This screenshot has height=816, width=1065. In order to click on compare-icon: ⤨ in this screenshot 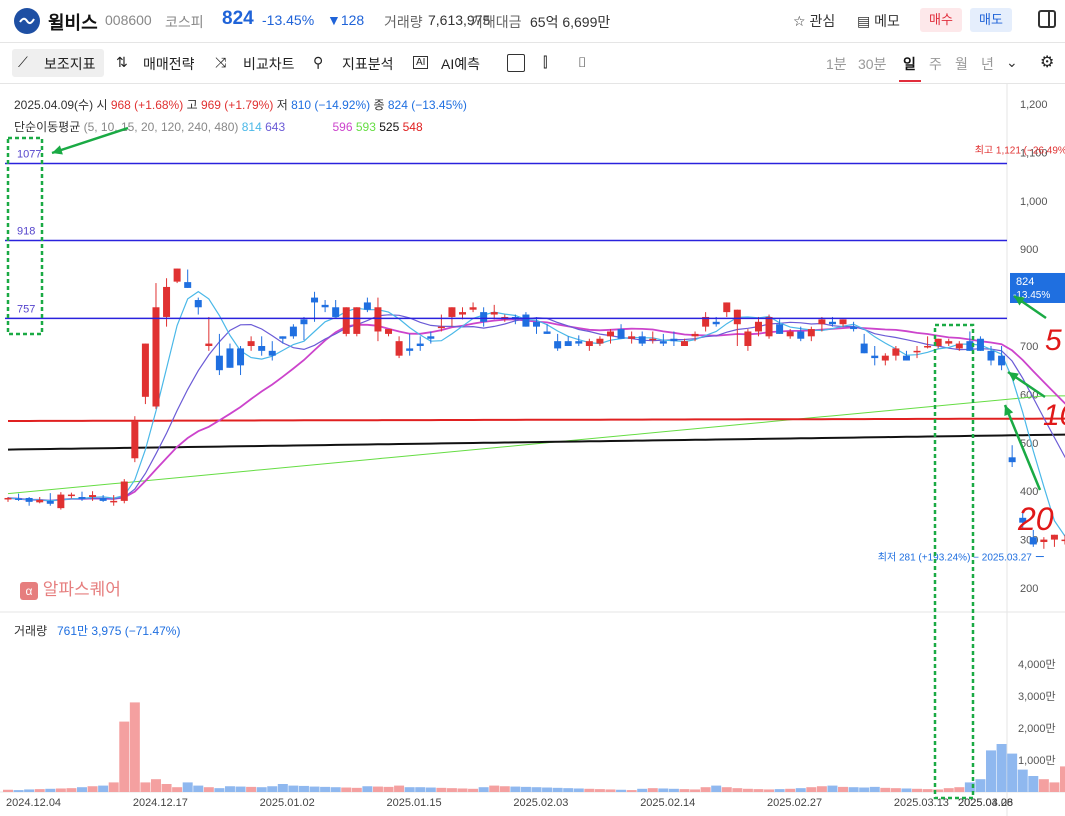, I will do `click(221, 62)`.